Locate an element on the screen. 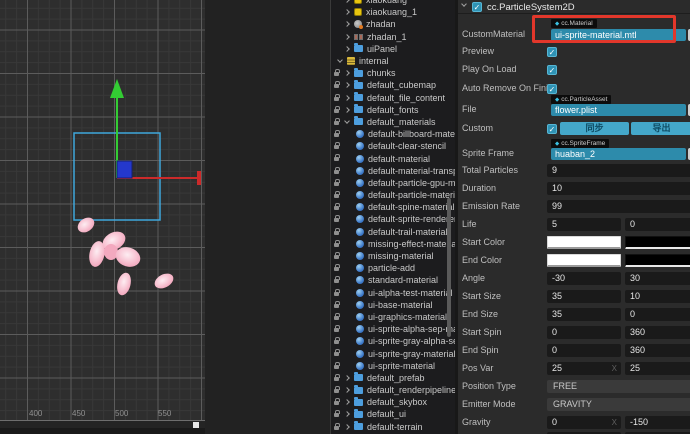 The width and height of the screenshot is (690, 434). tree-item-uiPanel: uiPanel is located at coordinates (393, 49).